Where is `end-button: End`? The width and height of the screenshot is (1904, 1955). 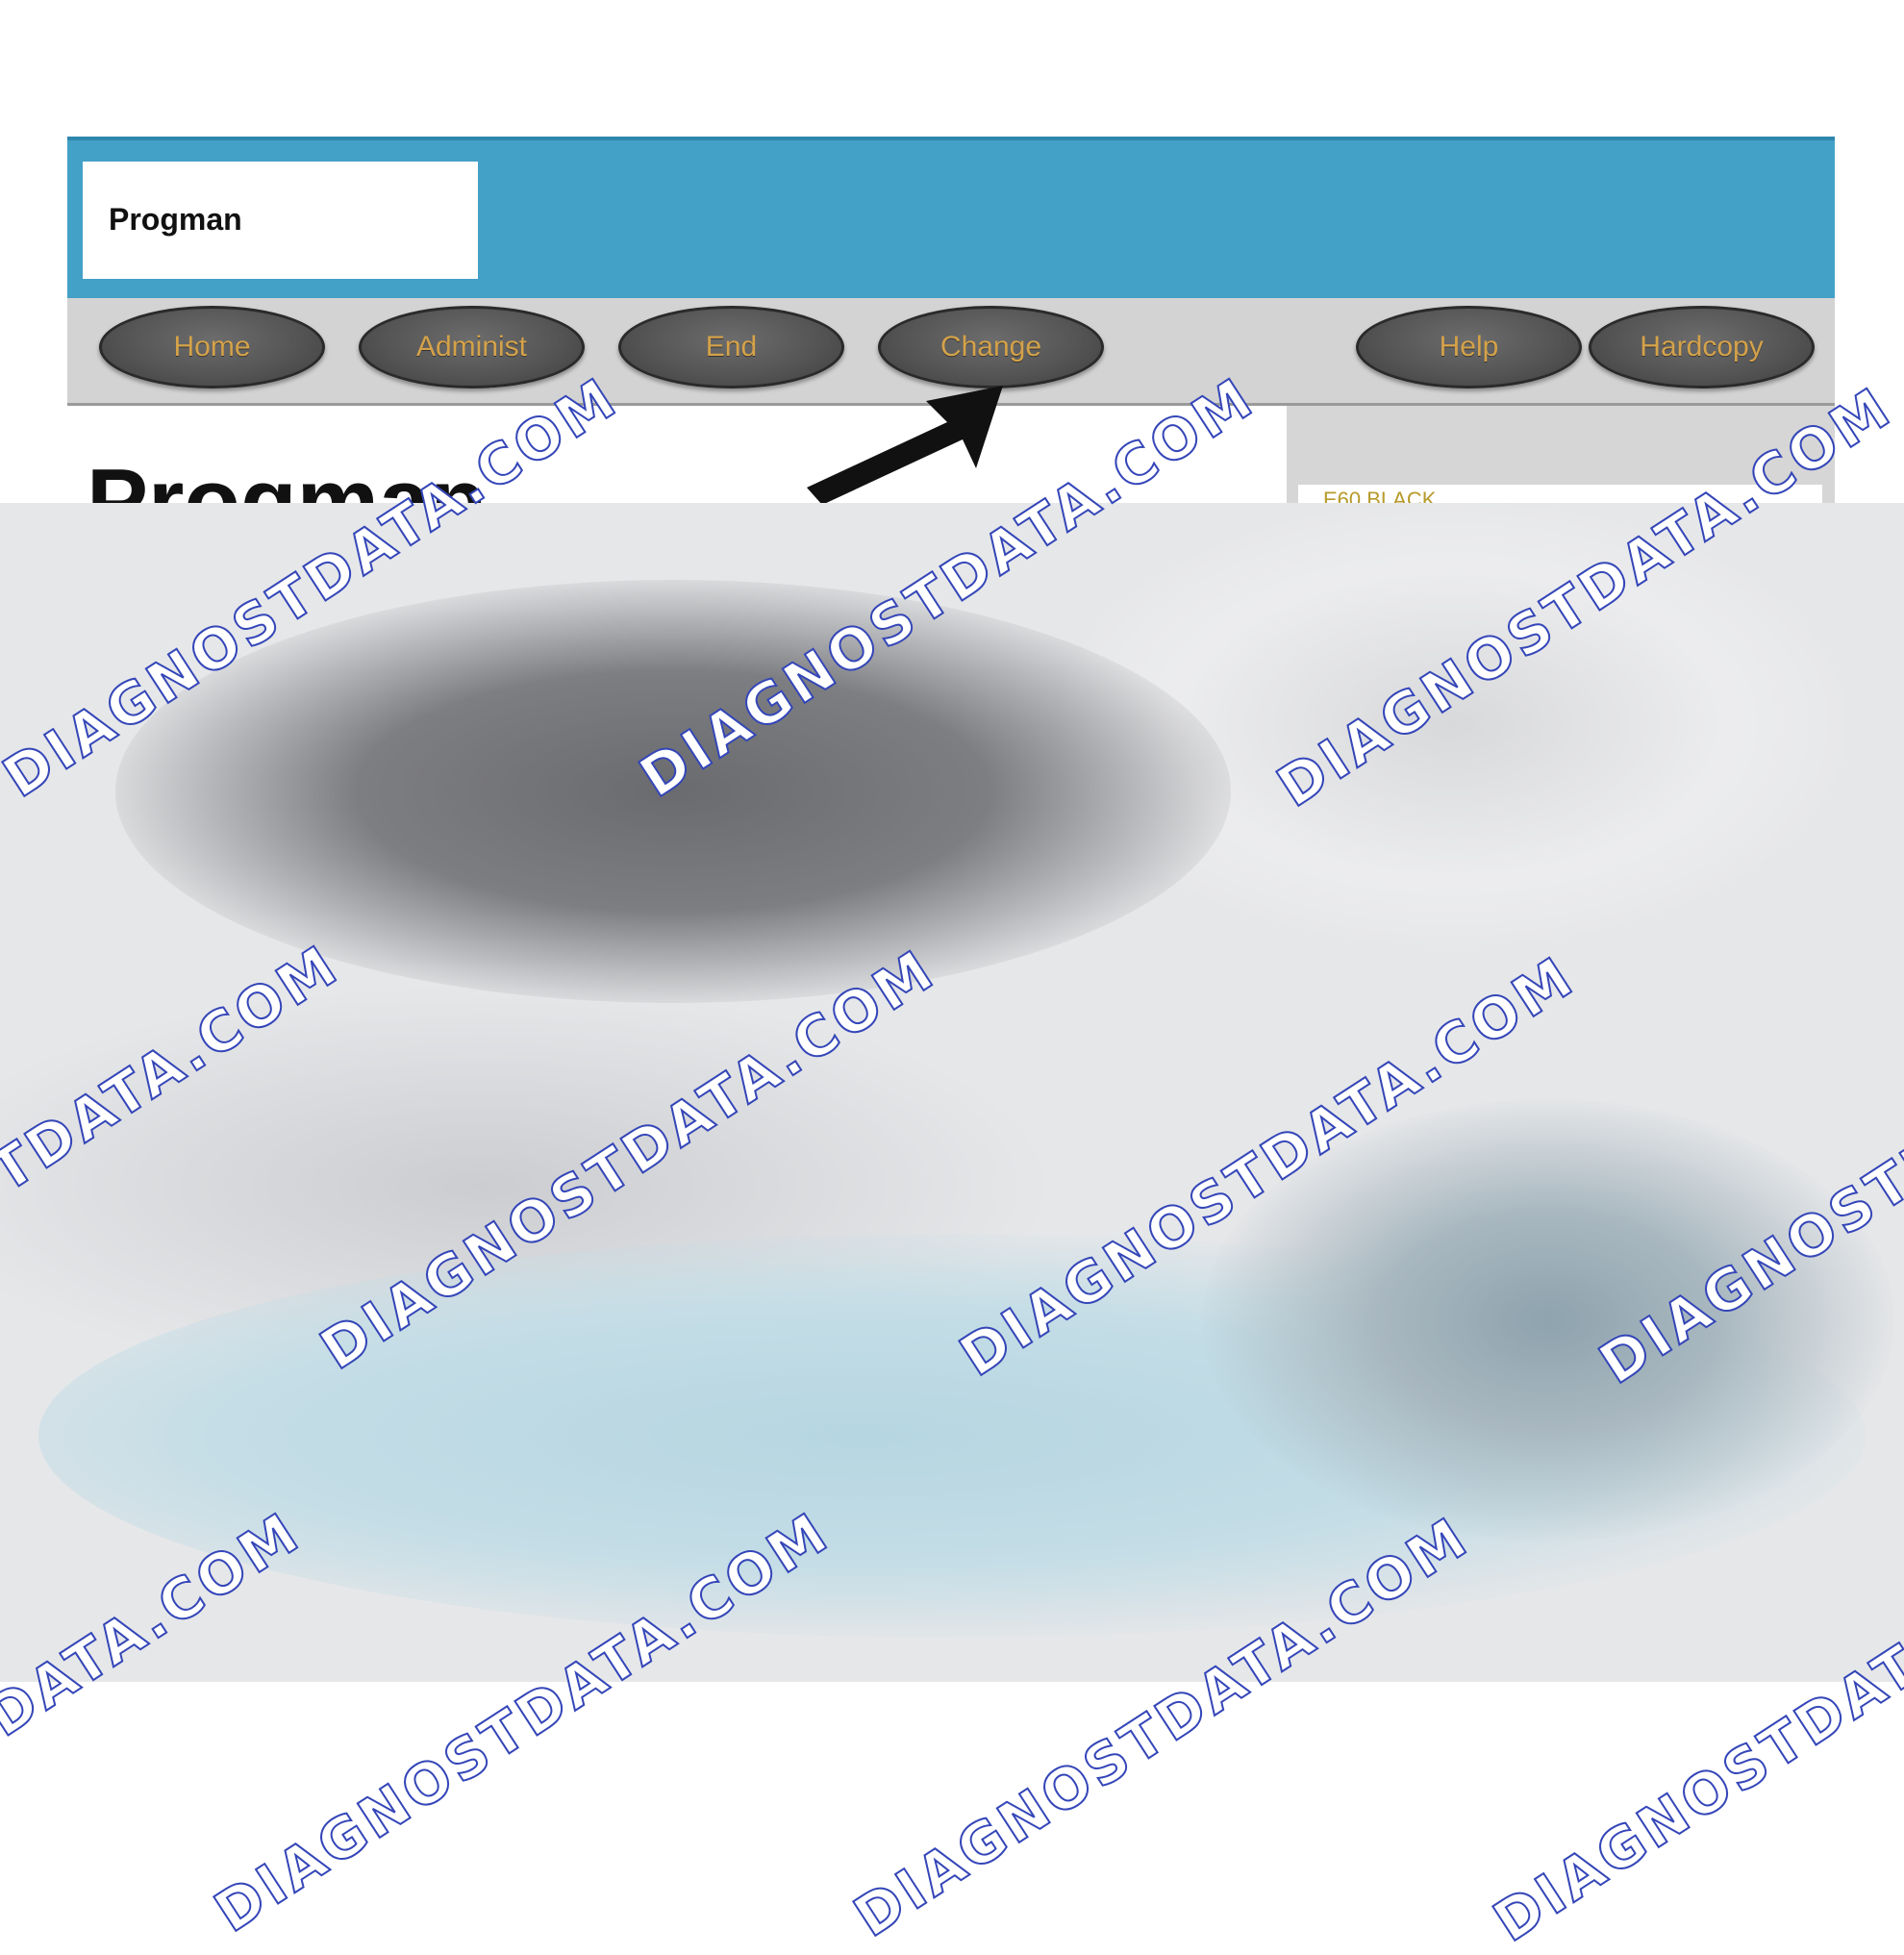 end-button: End is located at coordinates (731, 347).